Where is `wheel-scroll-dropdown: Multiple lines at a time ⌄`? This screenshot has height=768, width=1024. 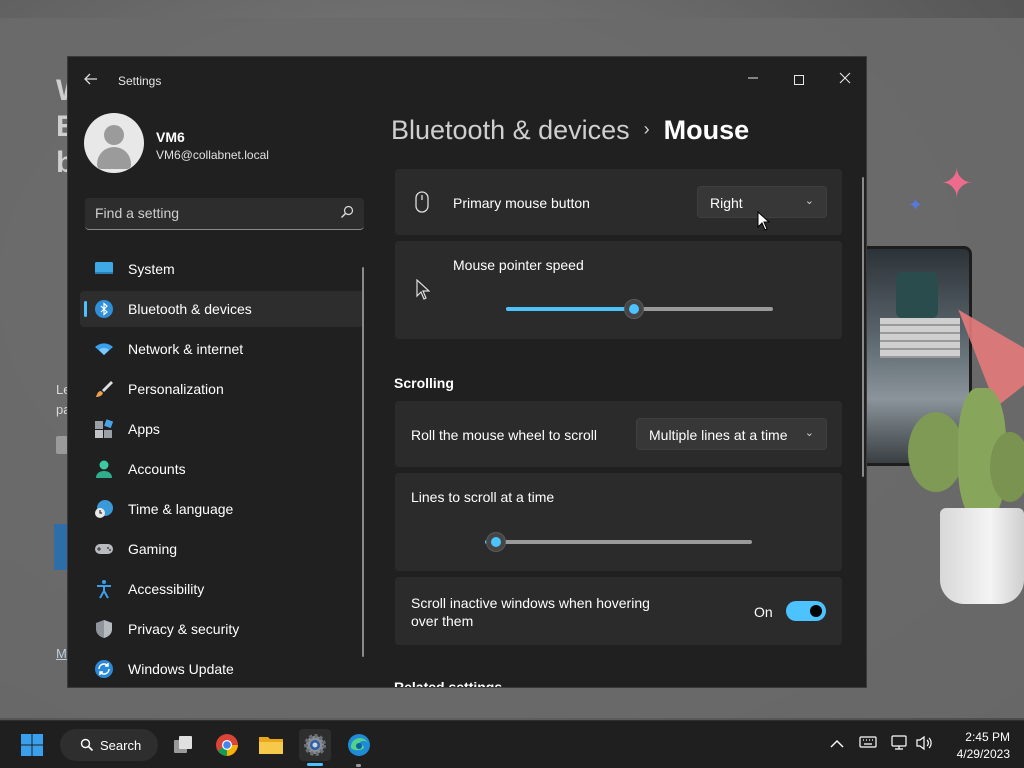 wheel-scroll-dropdown: Multiple lines at a time ⌄ is located at coordinates (731, 434).